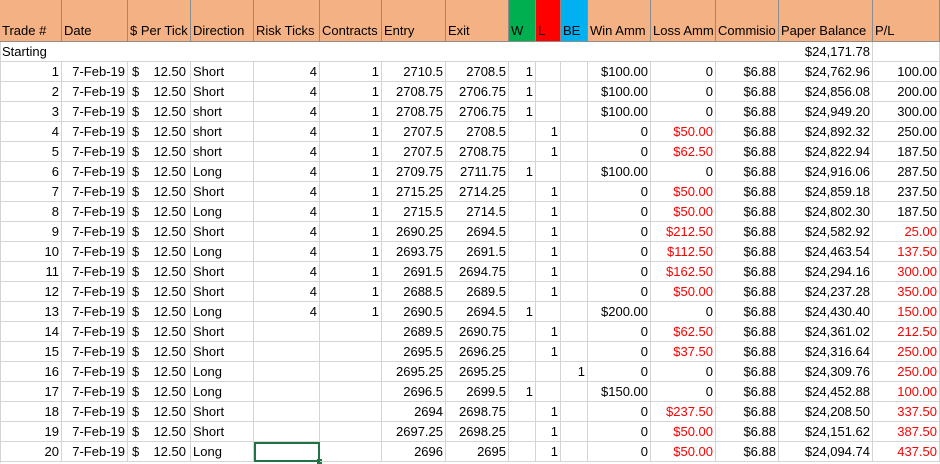 Image resolution: width=940 pixels, height=464 pixels. I want to click on cell-trade-no: 17, so click(31, 392).